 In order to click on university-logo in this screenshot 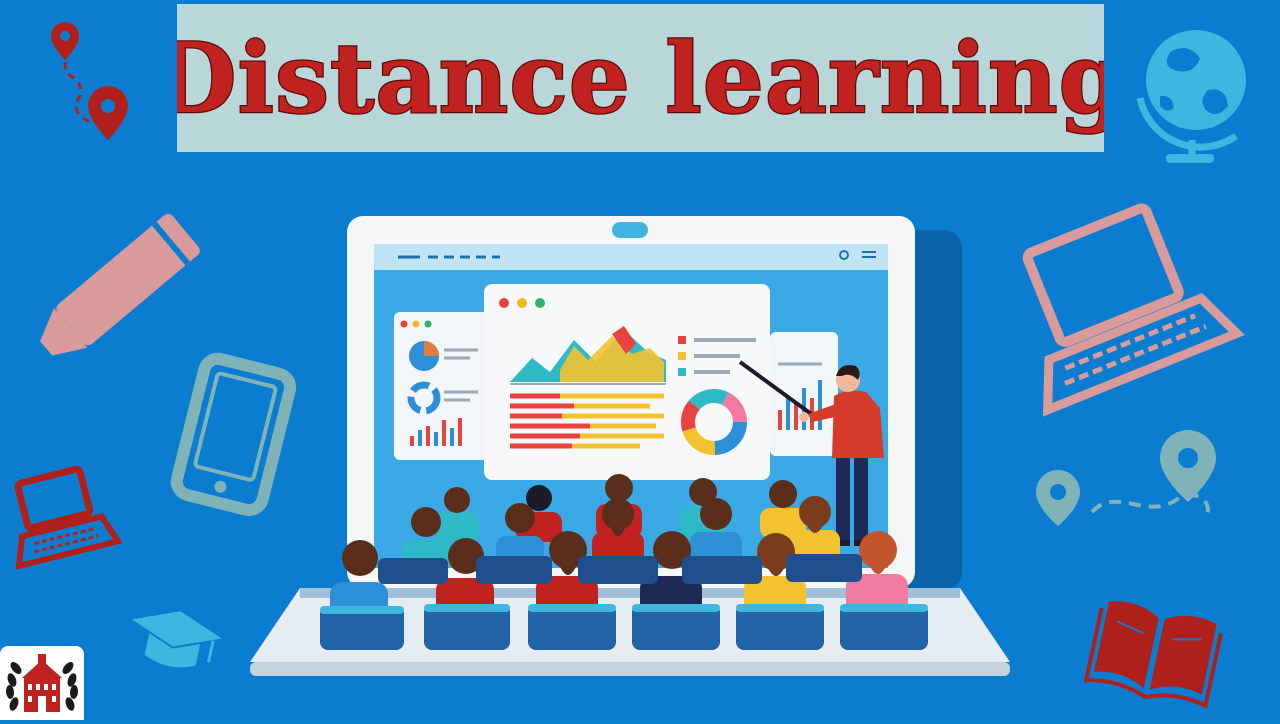, I will do `click(42, 683)`.